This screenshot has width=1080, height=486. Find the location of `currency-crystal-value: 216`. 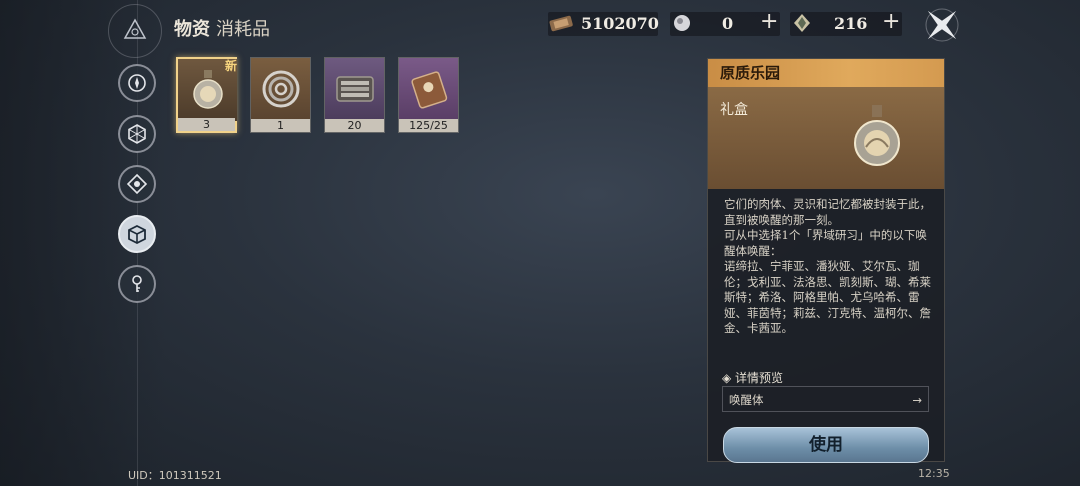

currency-crystal-value: 216 is located at coordinates (851, 23).